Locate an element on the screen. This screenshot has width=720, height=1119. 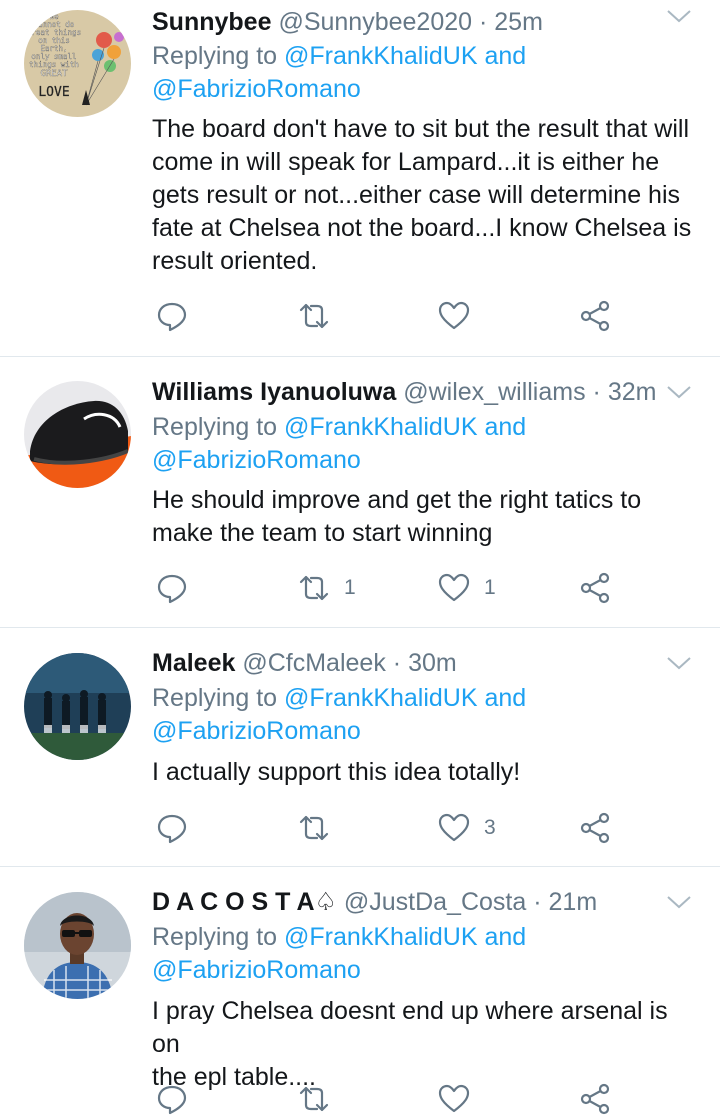
like-count: 3 is located at coordinates (490, 827).